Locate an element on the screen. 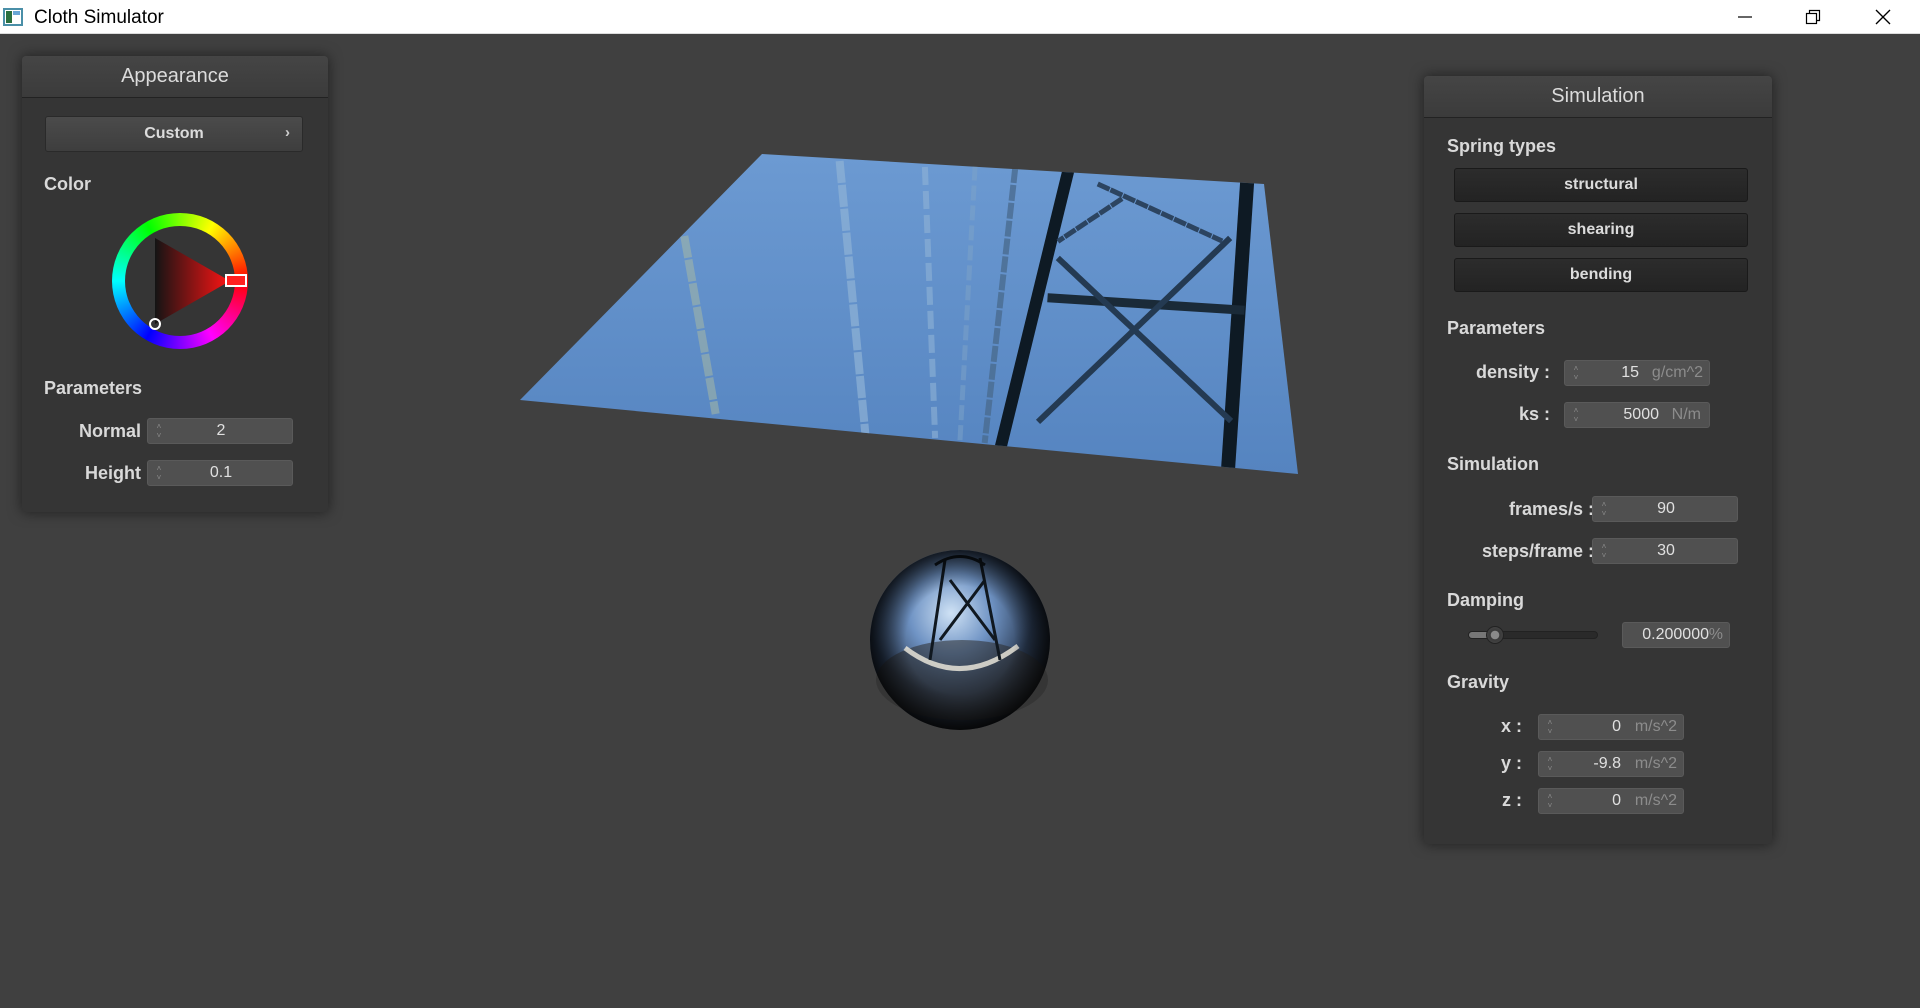 The width and height of the screenshot is (1920, 1008). color-section-label: Color is located at coordinates (67, 184).